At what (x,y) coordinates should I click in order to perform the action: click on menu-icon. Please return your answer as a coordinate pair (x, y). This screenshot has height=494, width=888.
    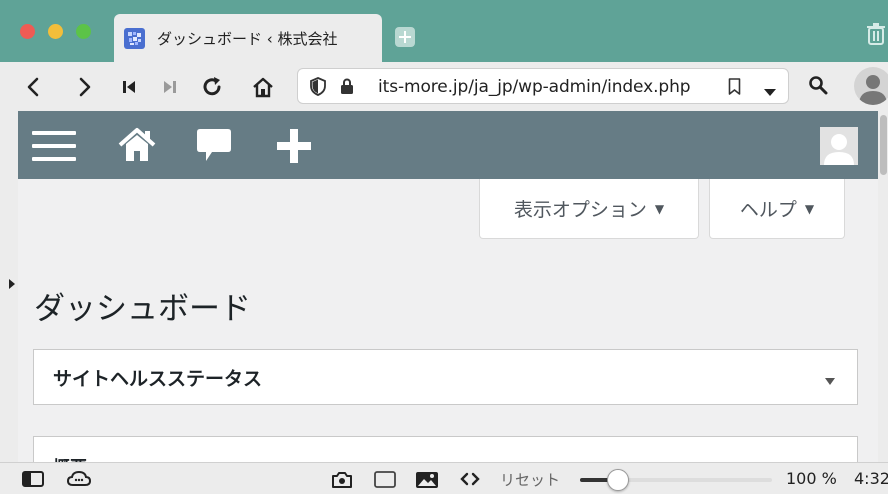
    Looking at the image, I should click on (54, 148).